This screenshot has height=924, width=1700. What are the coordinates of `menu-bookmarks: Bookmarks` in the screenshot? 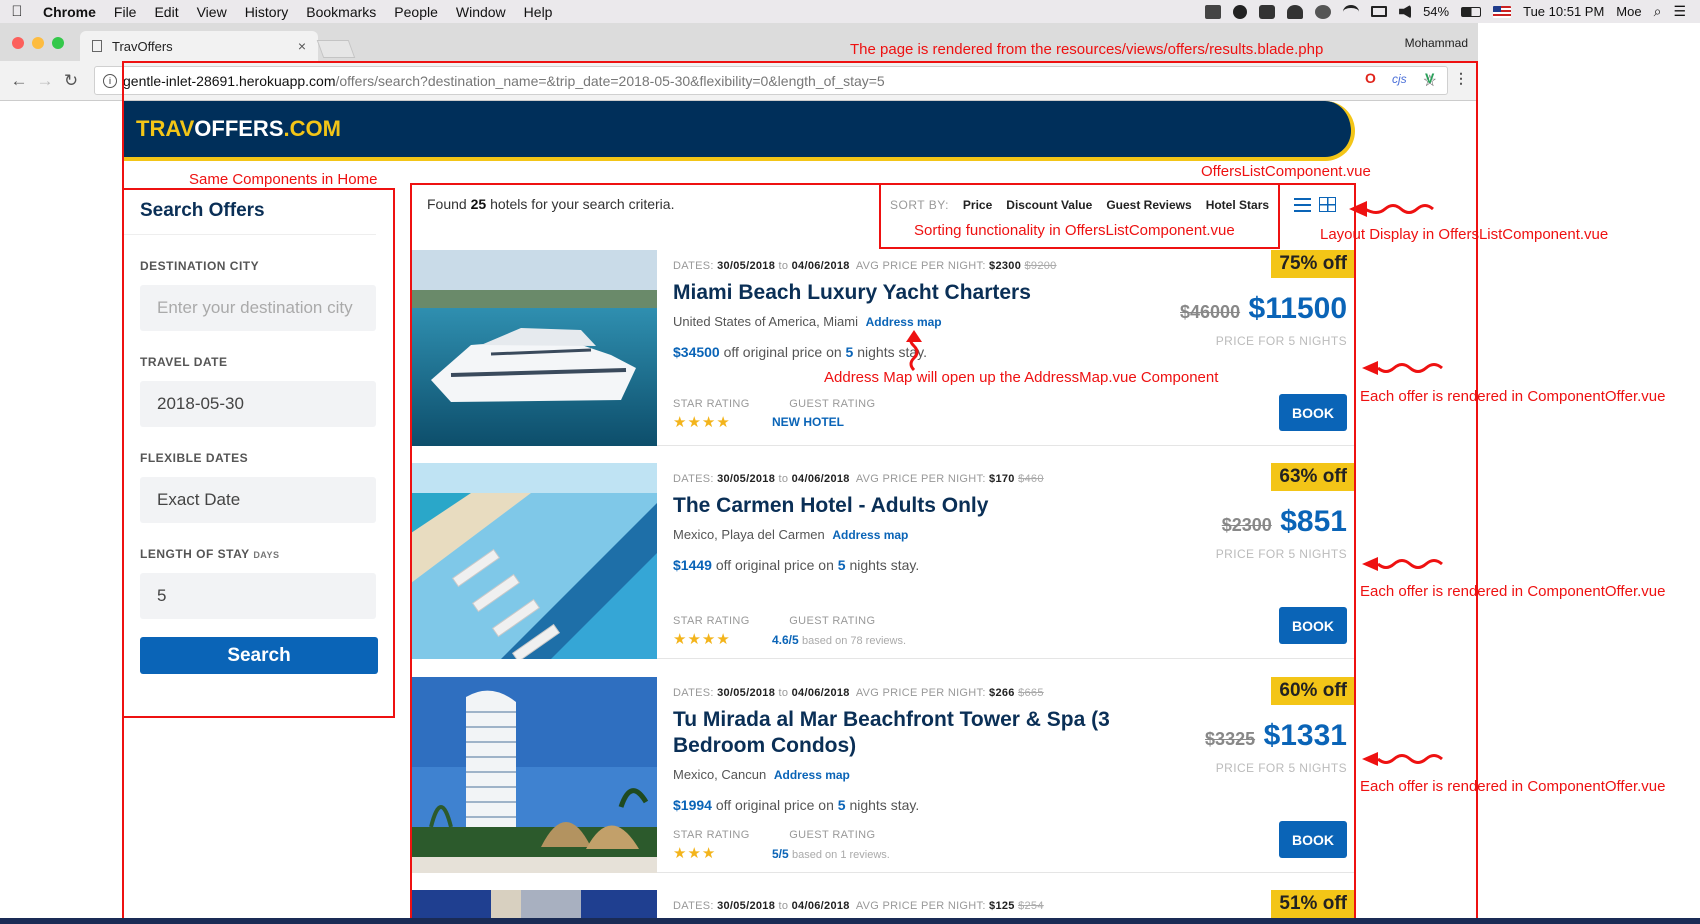 It's located at (341, 12).